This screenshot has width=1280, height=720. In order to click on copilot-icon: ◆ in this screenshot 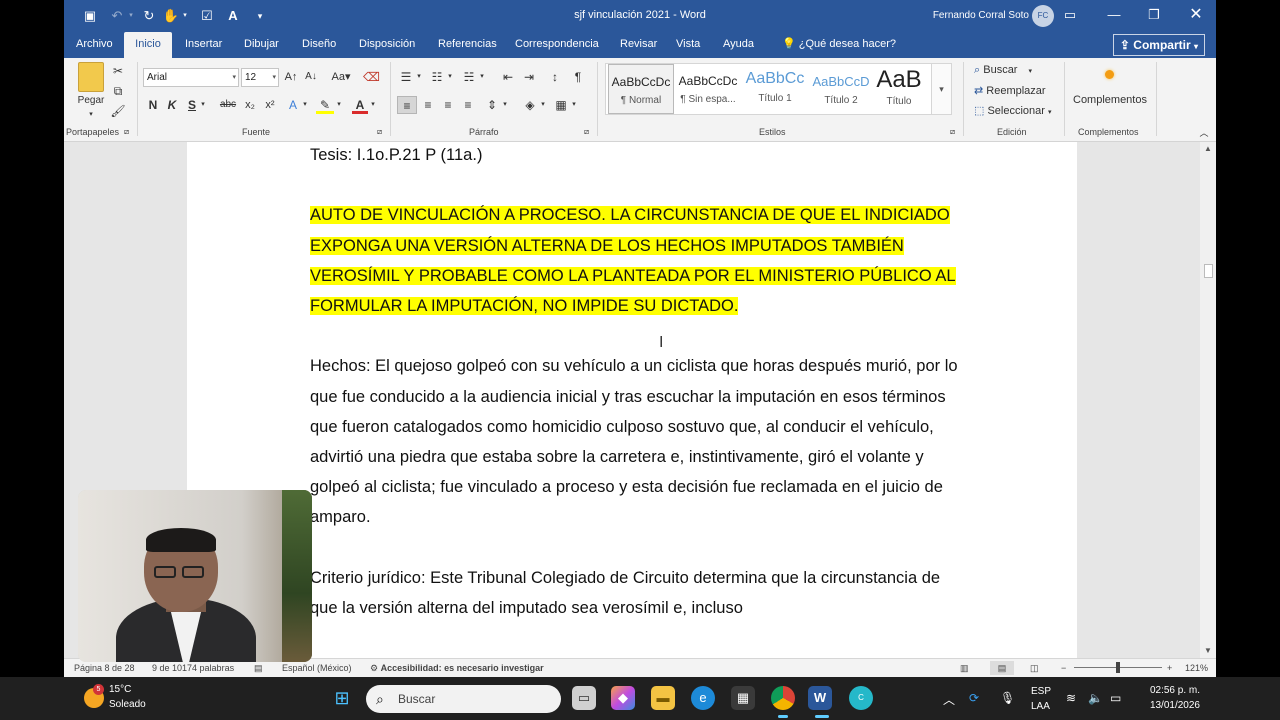, I will do `click(623, 698)`.